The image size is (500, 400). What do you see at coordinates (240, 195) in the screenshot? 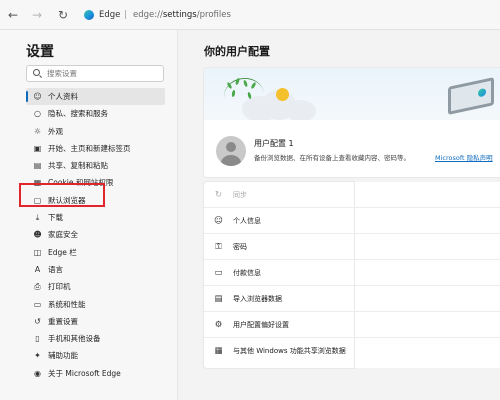
I see `row-label: 同步` at bounding box center [240, 195].